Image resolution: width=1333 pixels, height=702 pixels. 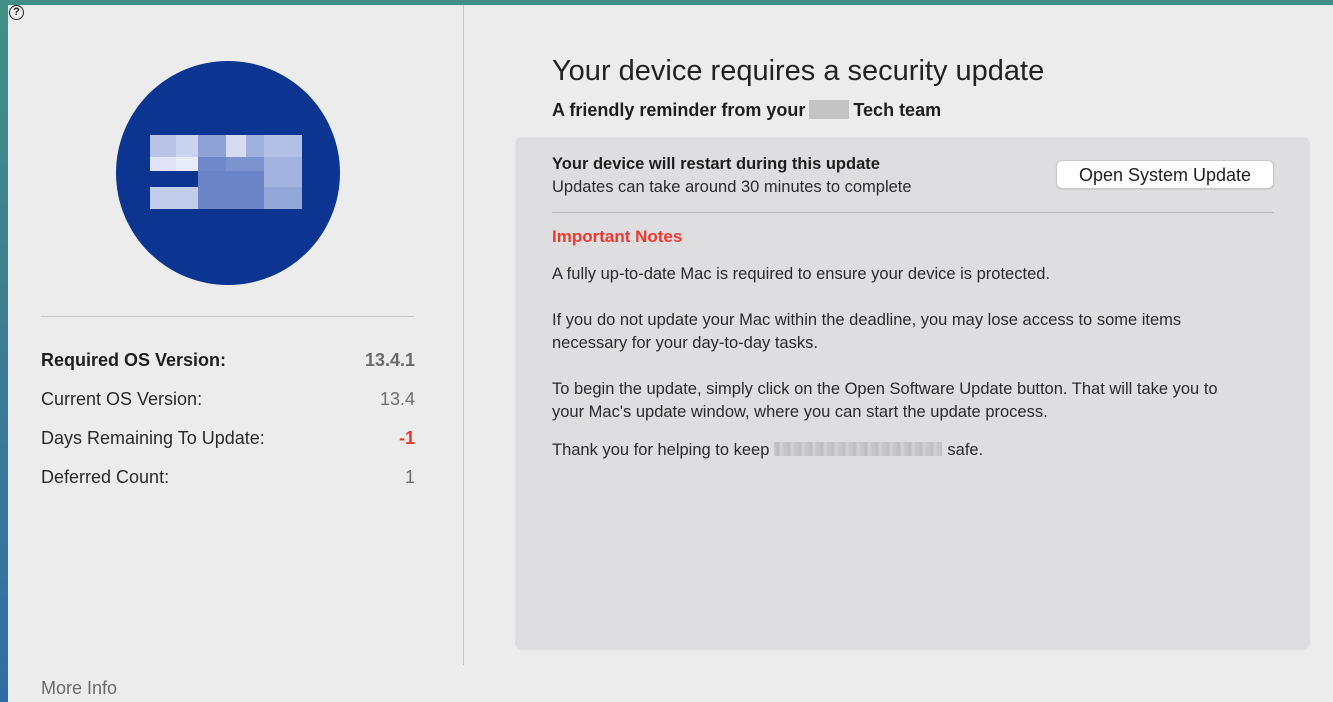 I want to click on more-info-button: More Info, so click(x=79, y=688).